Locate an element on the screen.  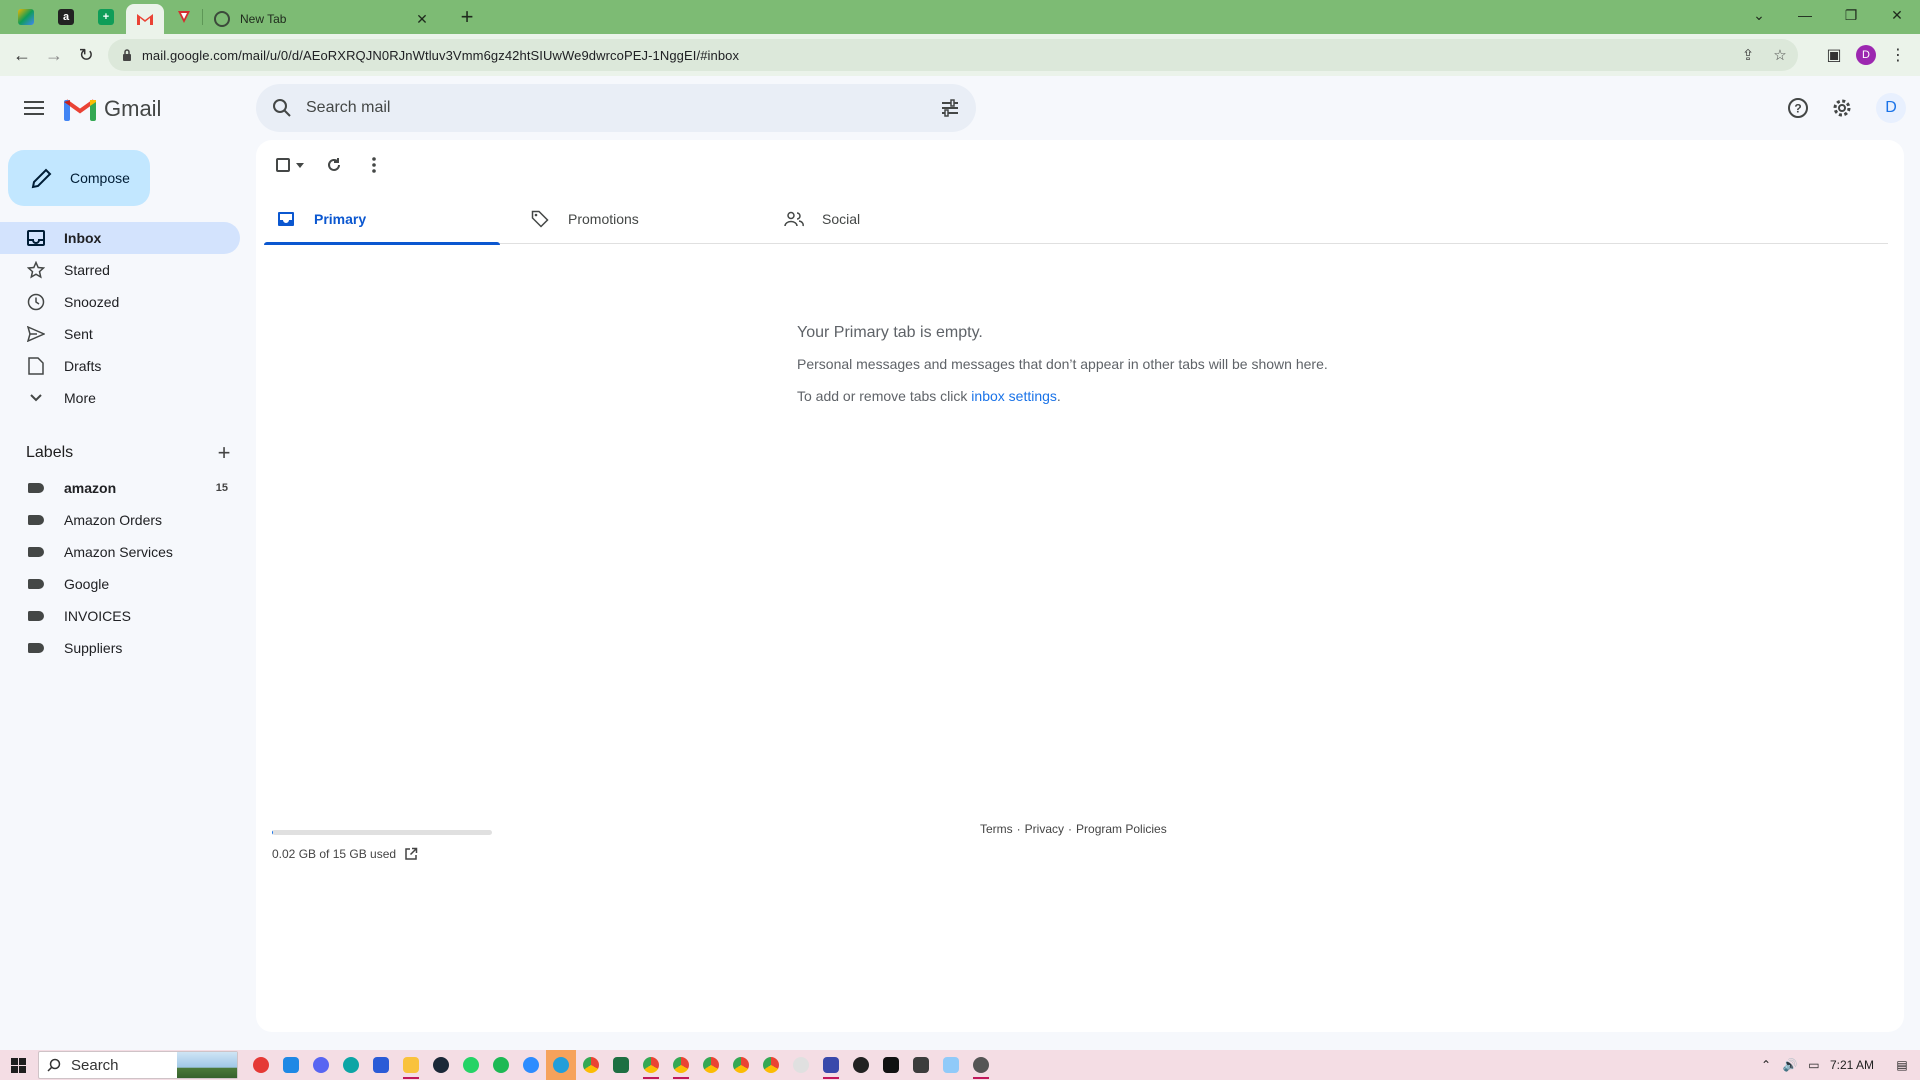
refresh-icon is located at coordinates (334, 165).